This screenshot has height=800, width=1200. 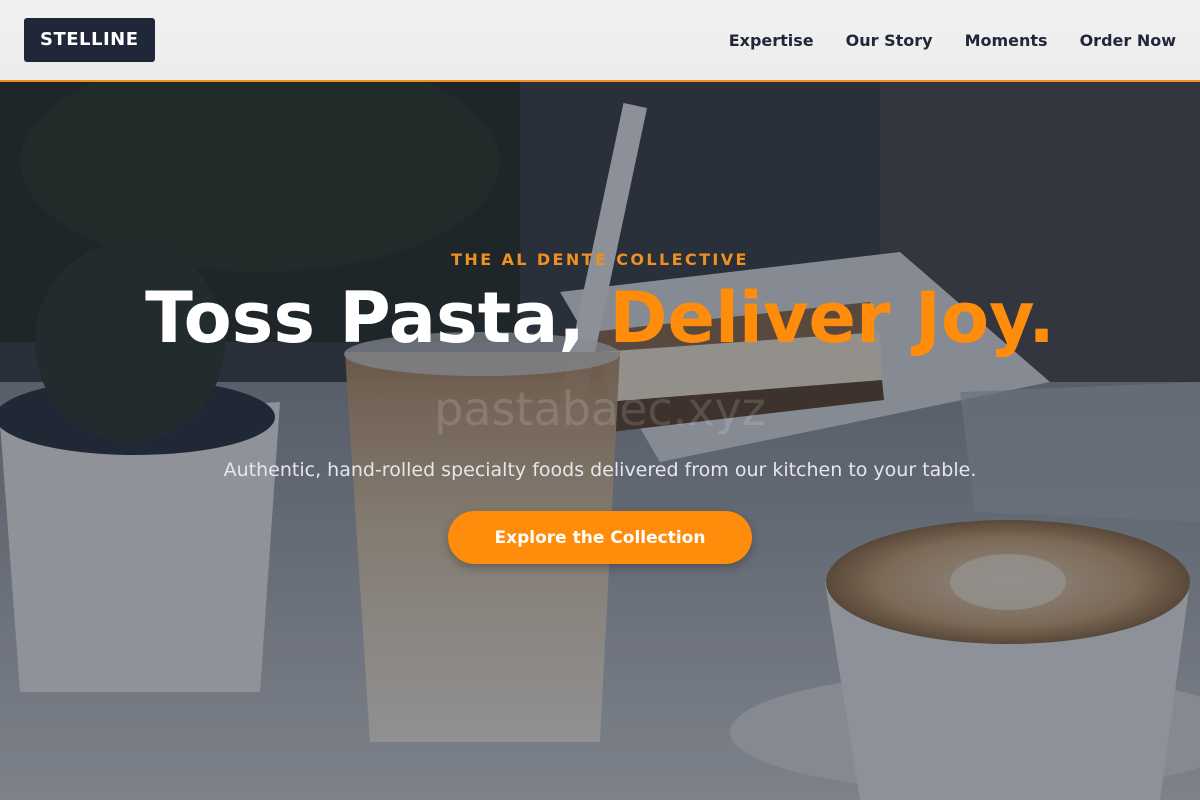 I want to click on hero-headline: Toss Pasta, Deliver Joy., so click(x=600, y=318).